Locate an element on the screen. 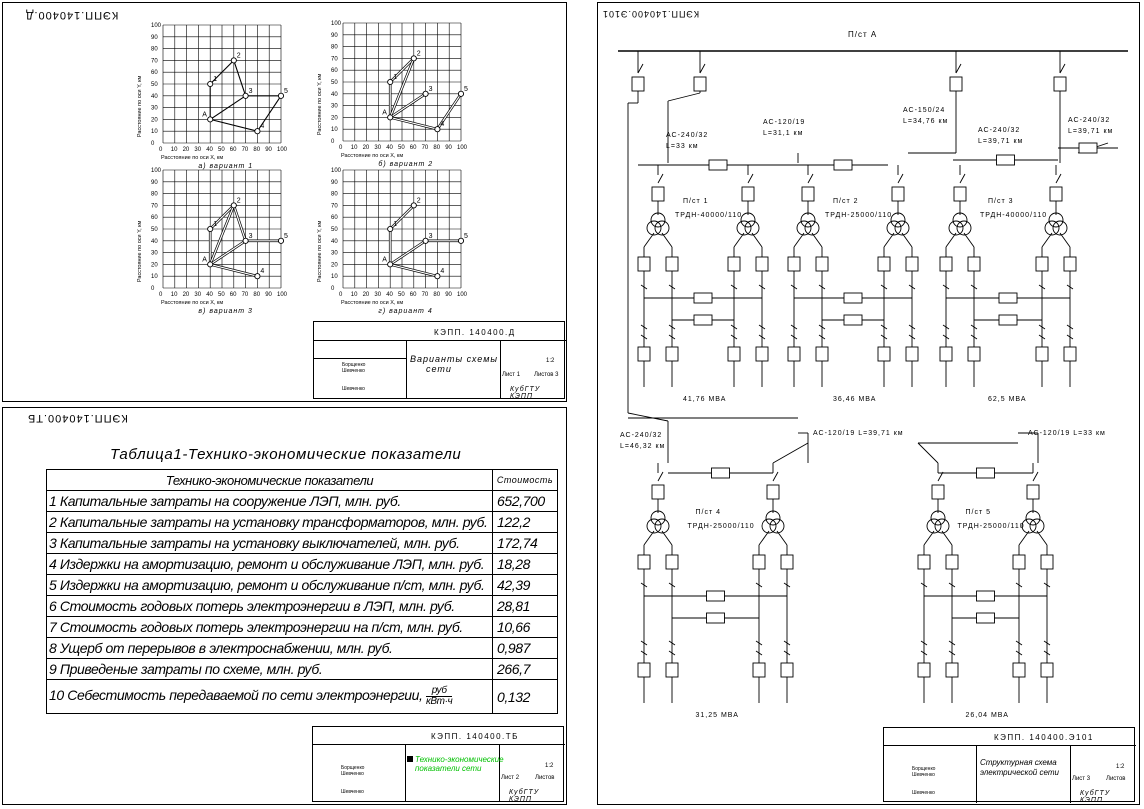 The height and width of the screenshot is (809, 1144). plot-caption: в) вариант 3 is located at coordinates (225, 311).